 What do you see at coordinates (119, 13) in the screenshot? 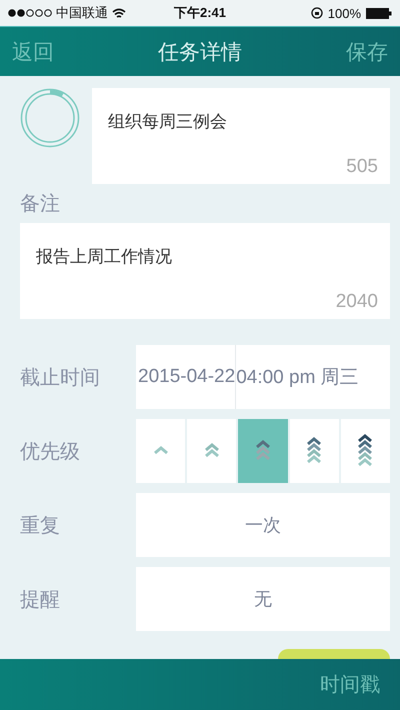
I see `wifi-icon` at bounding box center [119, 13].